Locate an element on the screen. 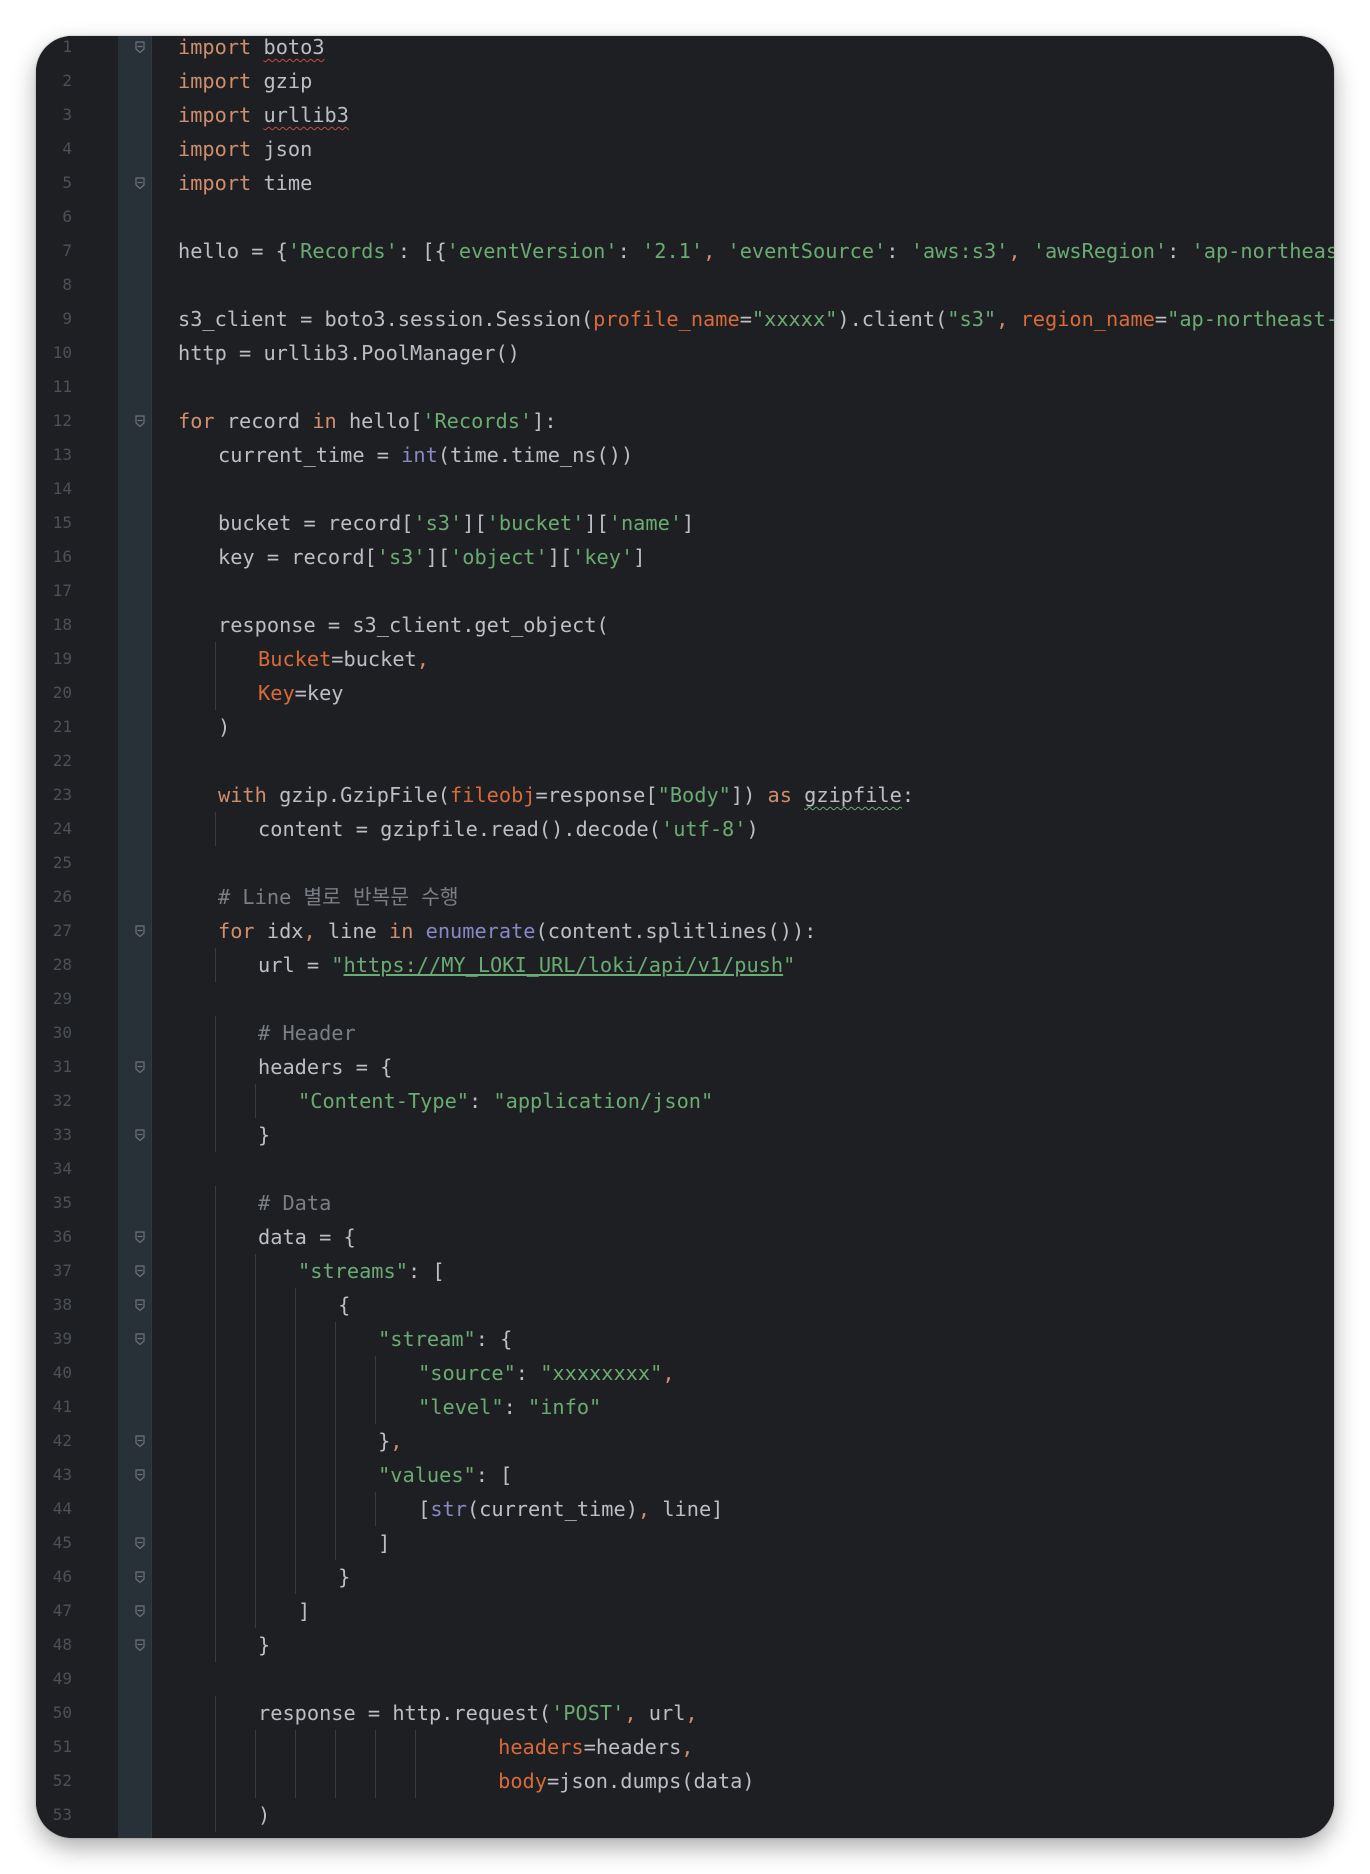 The image size is (1370, 1874). code-line: 26 # Line 별로 반복문 수행 is located at coordinates (693, 897).